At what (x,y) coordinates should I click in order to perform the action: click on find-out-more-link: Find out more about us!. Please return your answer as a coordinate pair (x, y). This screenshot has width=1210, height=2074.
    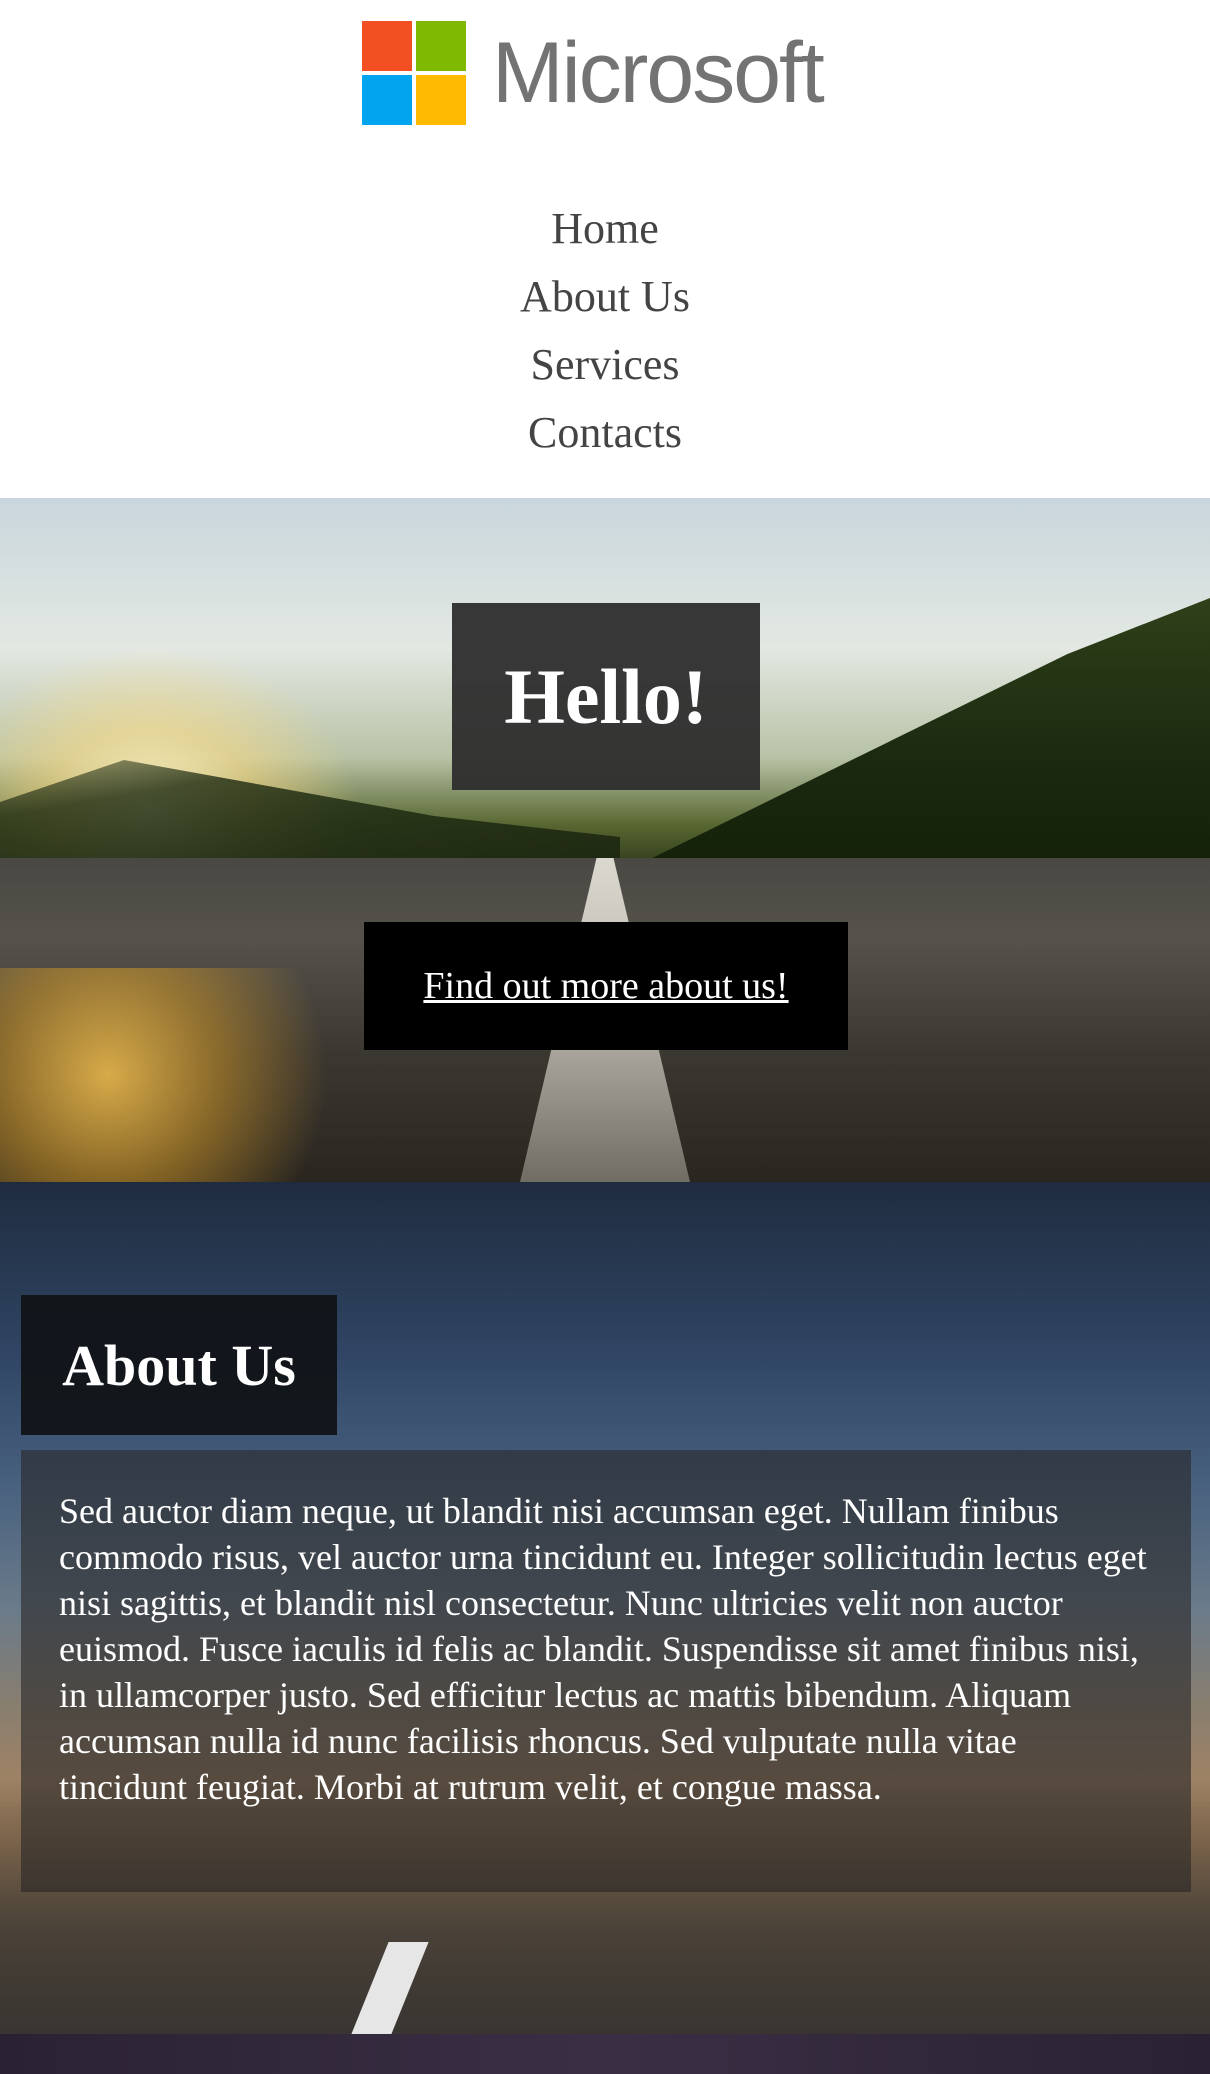
    Looking at the image, I should click on (605, 986).